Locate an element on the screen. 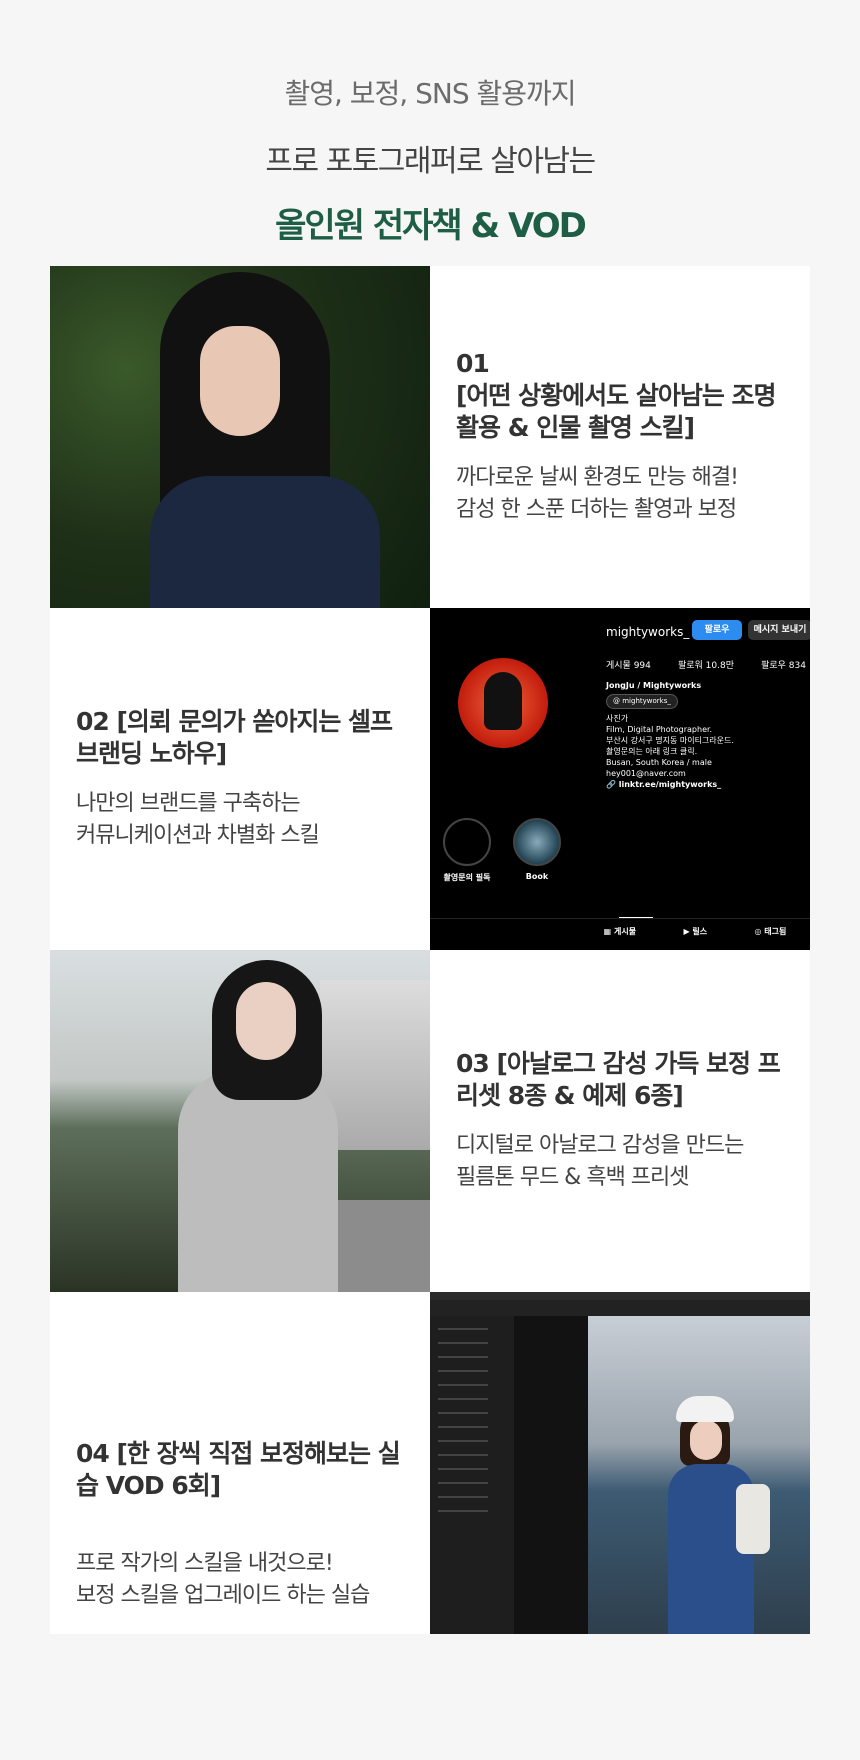 Image resolution: width=860 pixels, height=1760 pixels. message-button: 메시지 보내기 is located at coordinates (779, 630).